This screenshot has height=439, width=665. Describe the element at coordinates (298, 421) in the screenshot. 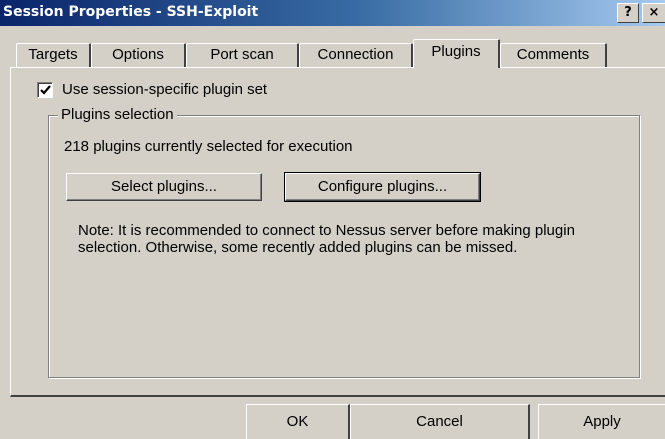

I see `ok-button: OK` at that location.